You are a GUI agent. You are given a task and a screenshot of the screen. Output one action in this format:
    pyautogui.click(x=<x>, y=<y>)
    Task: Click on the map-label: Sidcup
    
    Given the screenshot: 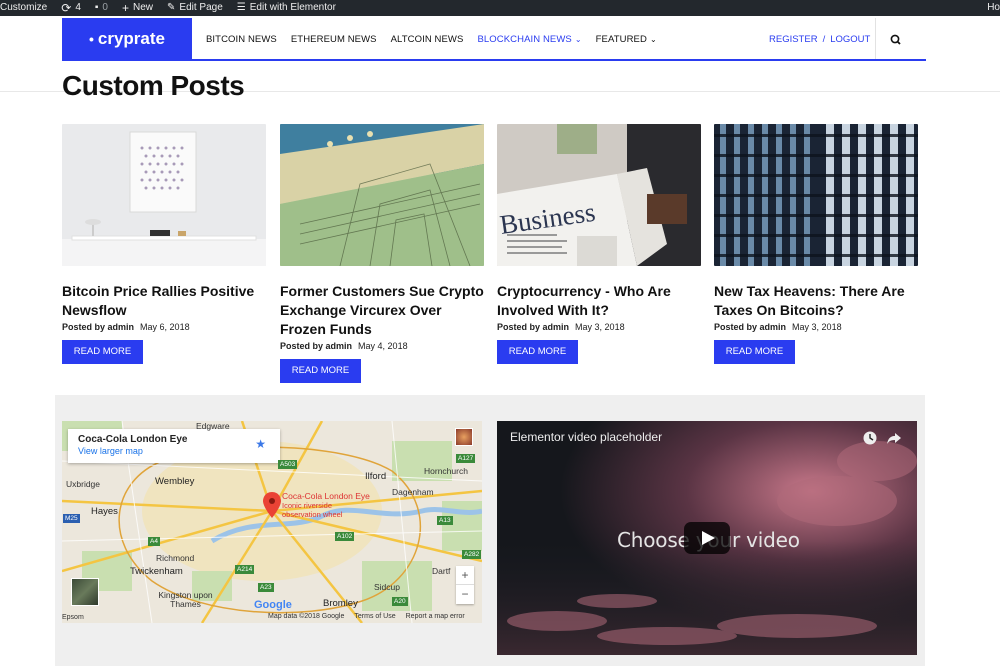 What is the action you would take?
    pyautogui.click(x=387, y=587)
    